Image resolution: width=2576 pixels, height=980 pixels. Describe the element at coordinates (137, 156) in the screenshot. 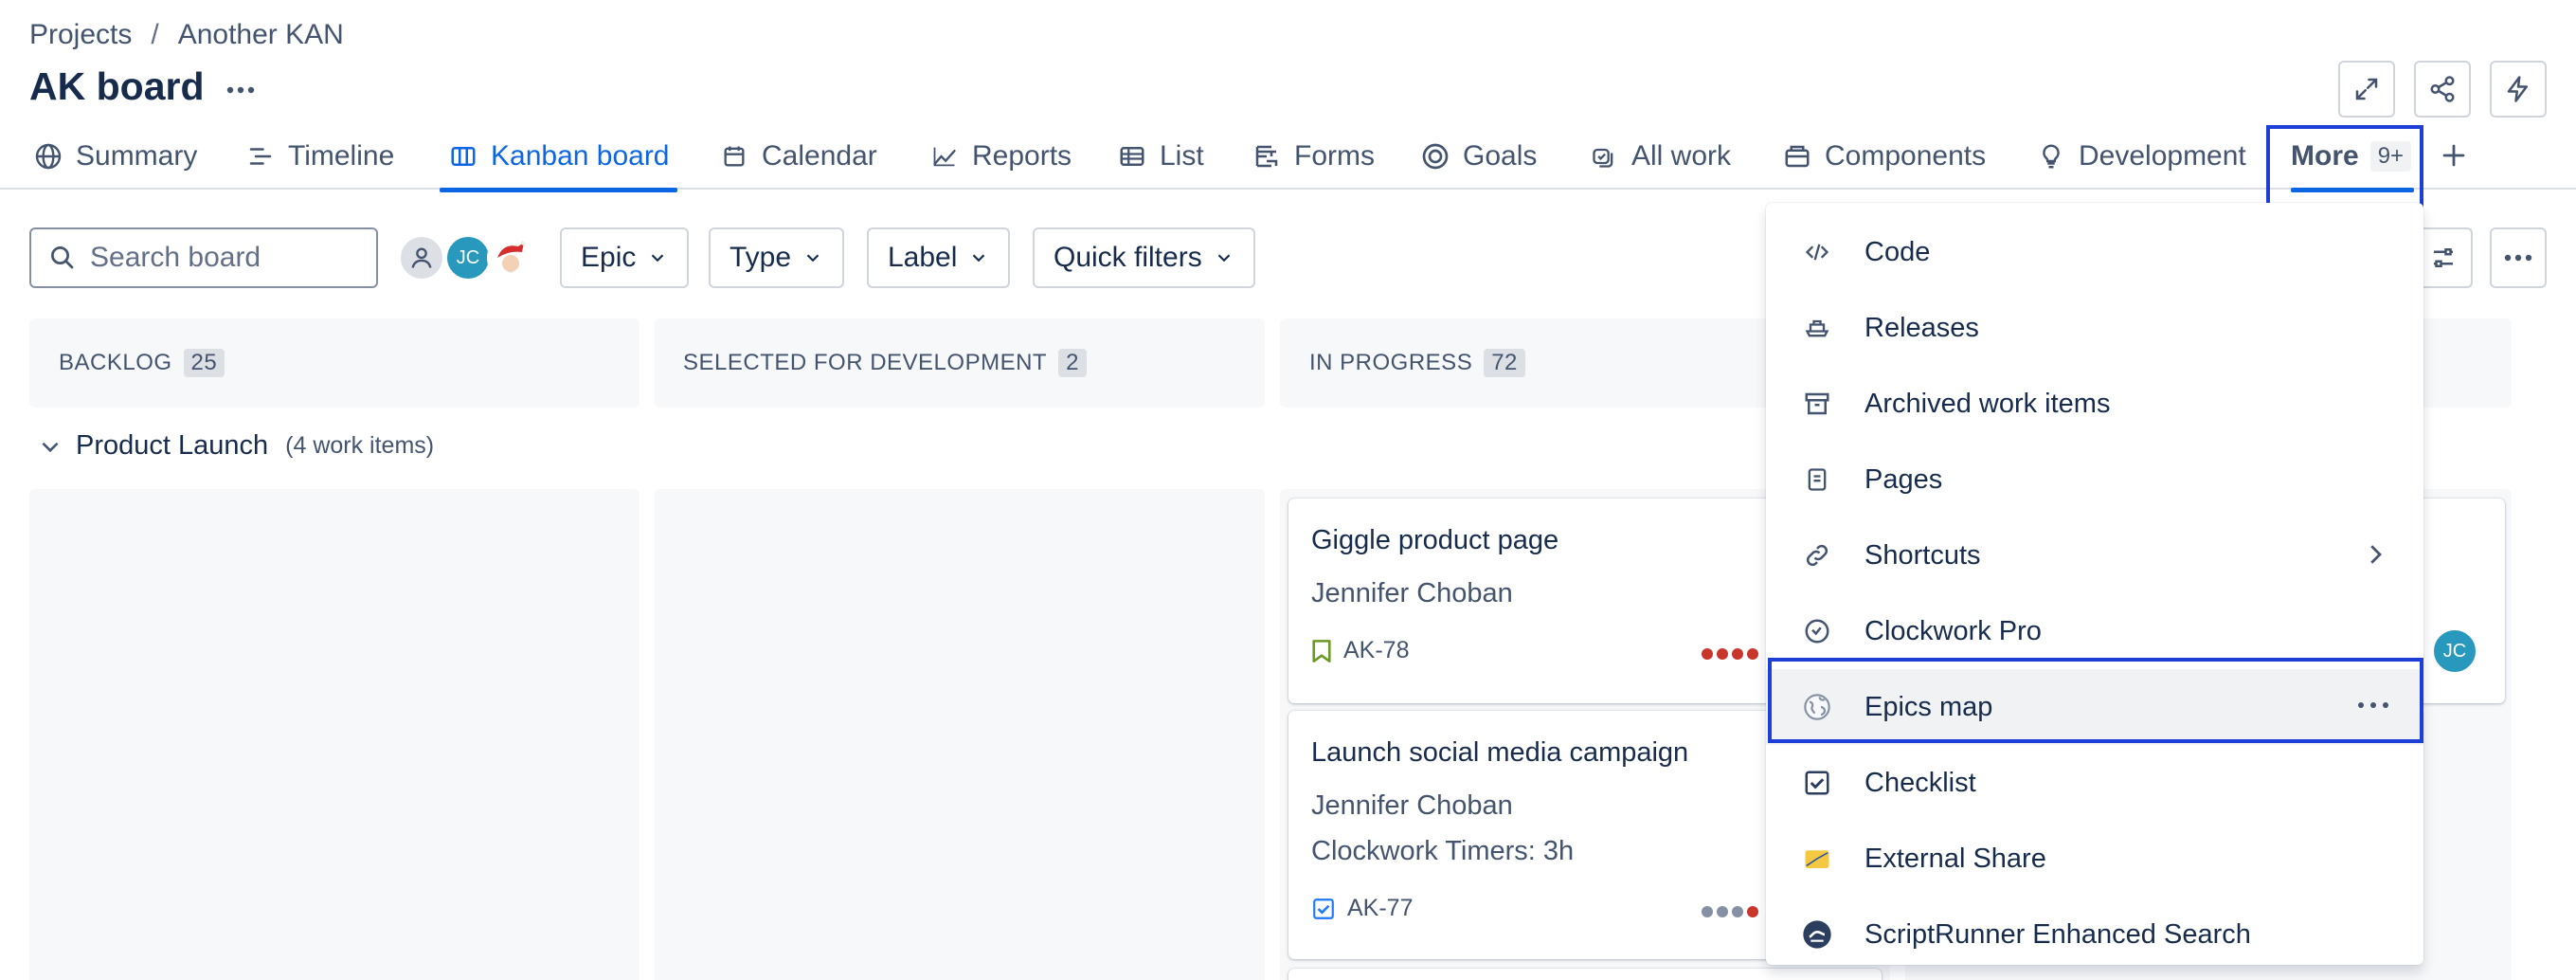

I see `tab-label: Summary` at that location.